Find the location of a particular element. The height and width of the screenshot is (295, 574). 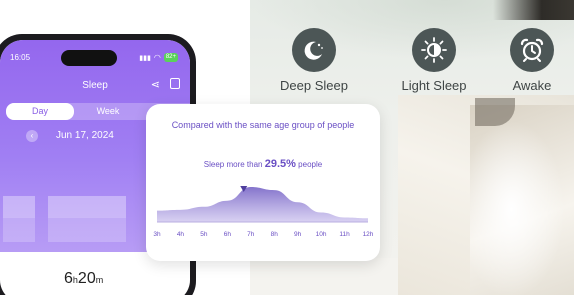

tab-week: Week is located at coordinates (108, 111).